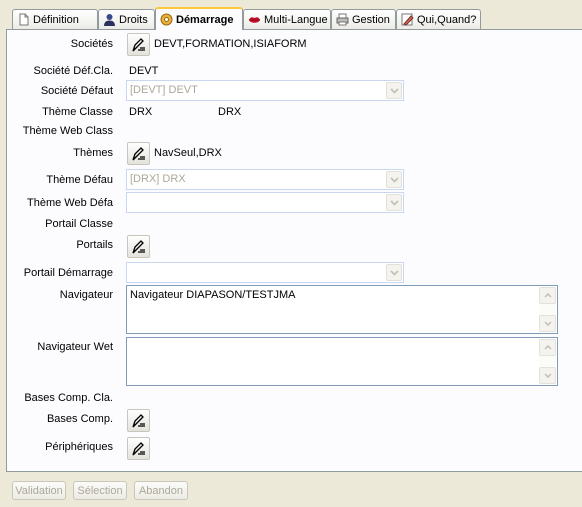 The width and height of the screenshot is (582, 507). What do you see at coordinates (133, 19) in the screenshot?
I see `tab-label: Droits` at bounding box center [133, 19].